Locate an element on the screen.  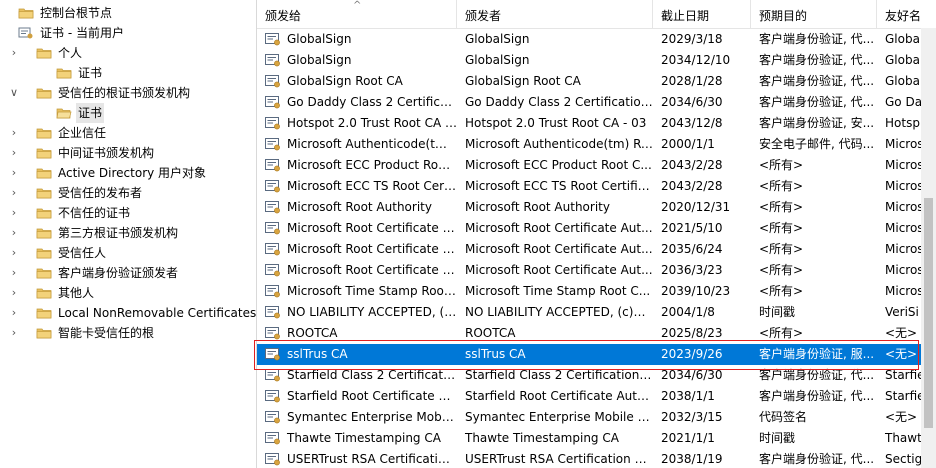
tree-item-label: Local NonRemovable Certificates is located at coordinates (157, 313).